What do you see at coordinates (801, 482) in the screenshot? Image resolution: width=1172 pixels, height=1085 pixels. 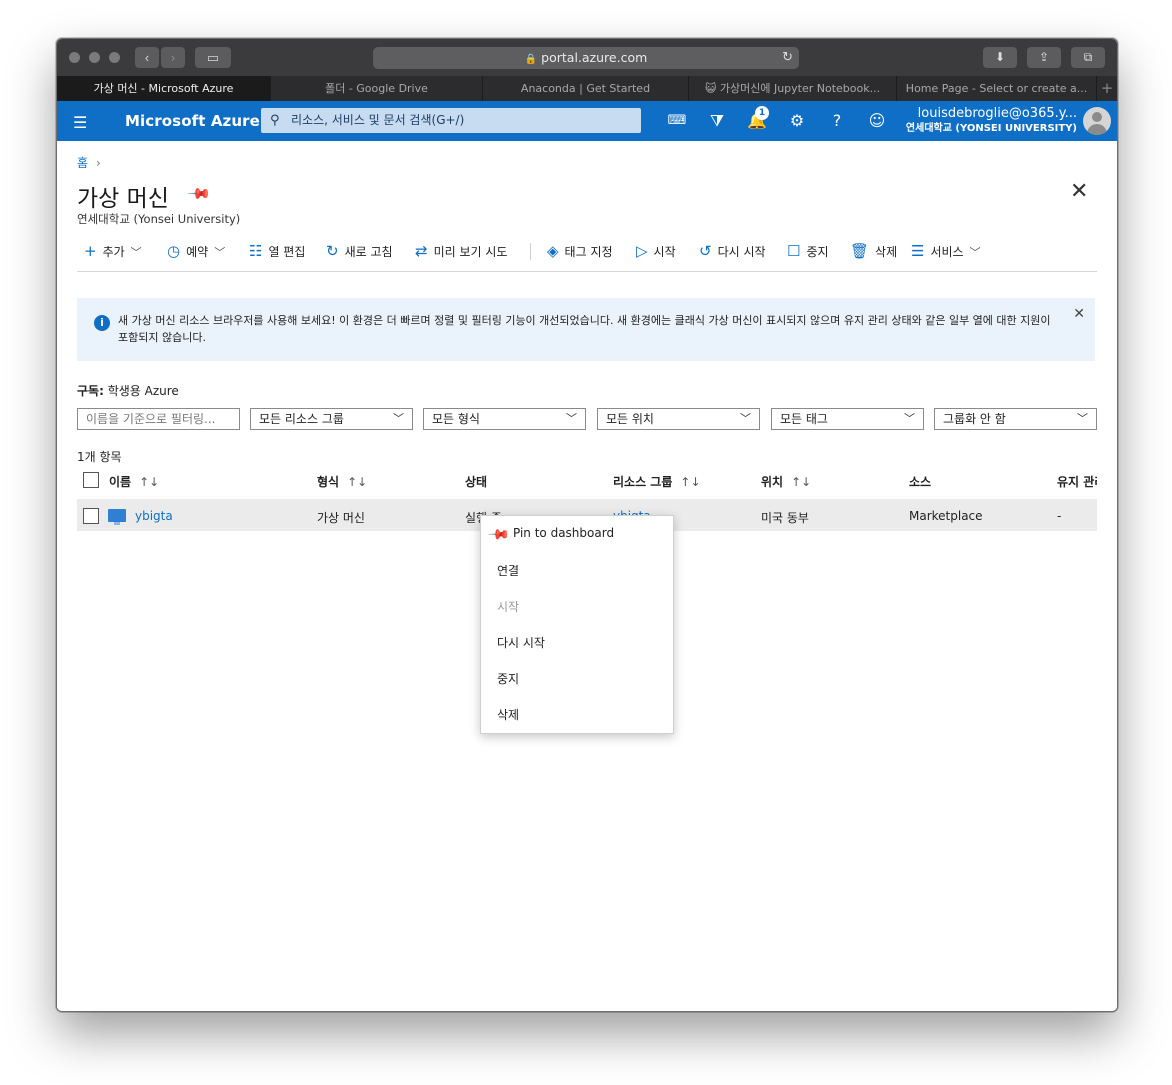 I see `sort-icon: ↑↓` at bounding box center [801, 482].